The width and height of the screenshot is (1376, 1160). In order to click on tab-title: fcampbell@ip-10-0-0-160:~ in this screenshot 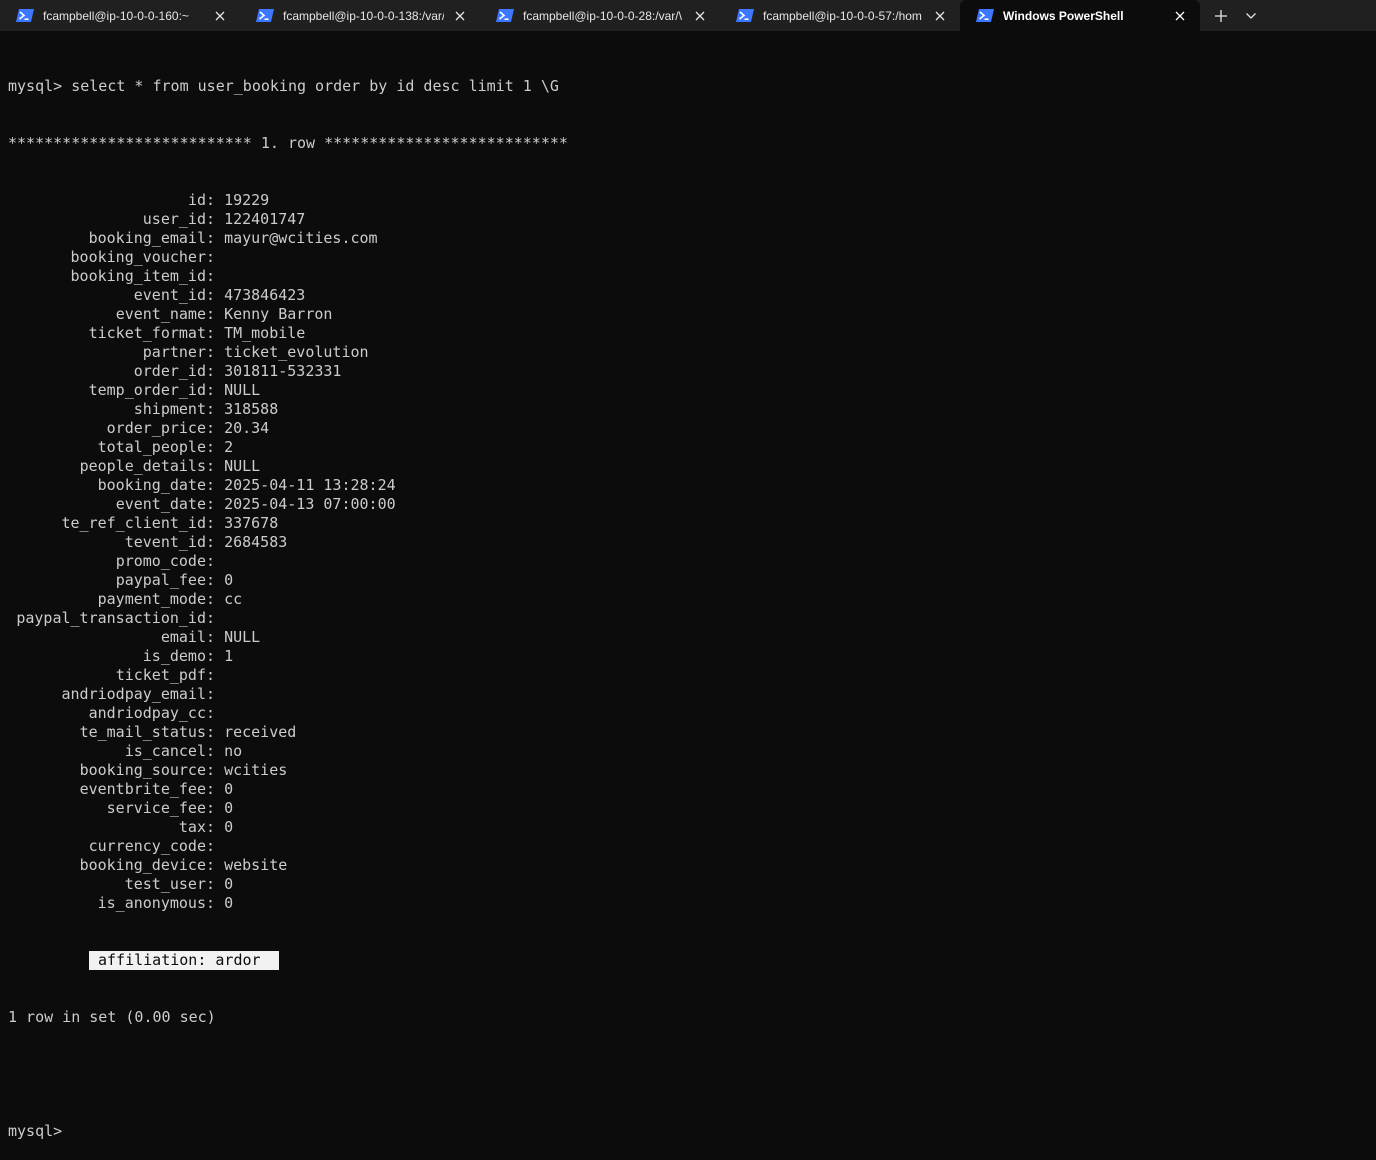, I will do `click(123, 16)`.